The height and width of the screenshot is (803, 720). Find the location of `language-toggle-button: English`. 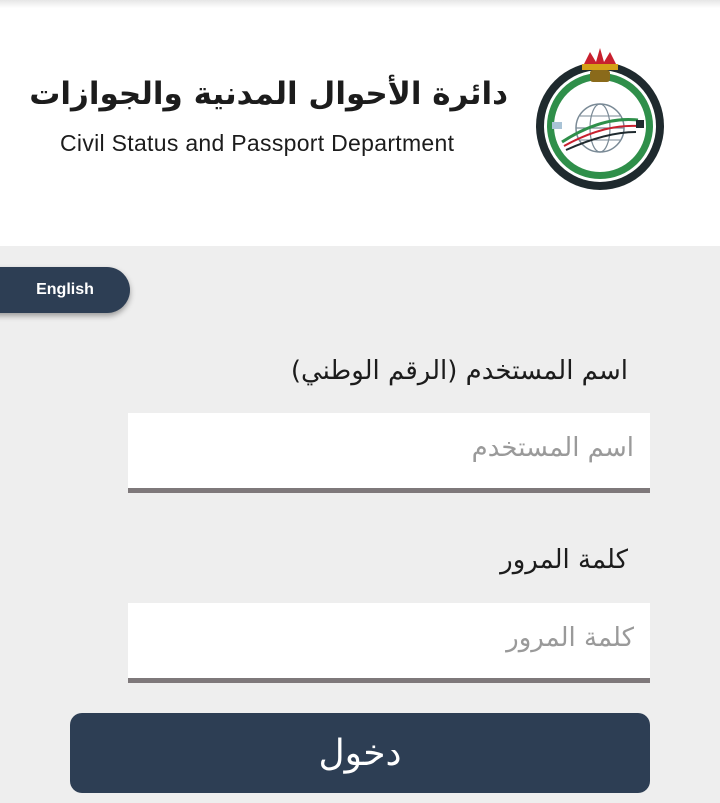

language-toggle-button: English is located at coordinates (65, 290).